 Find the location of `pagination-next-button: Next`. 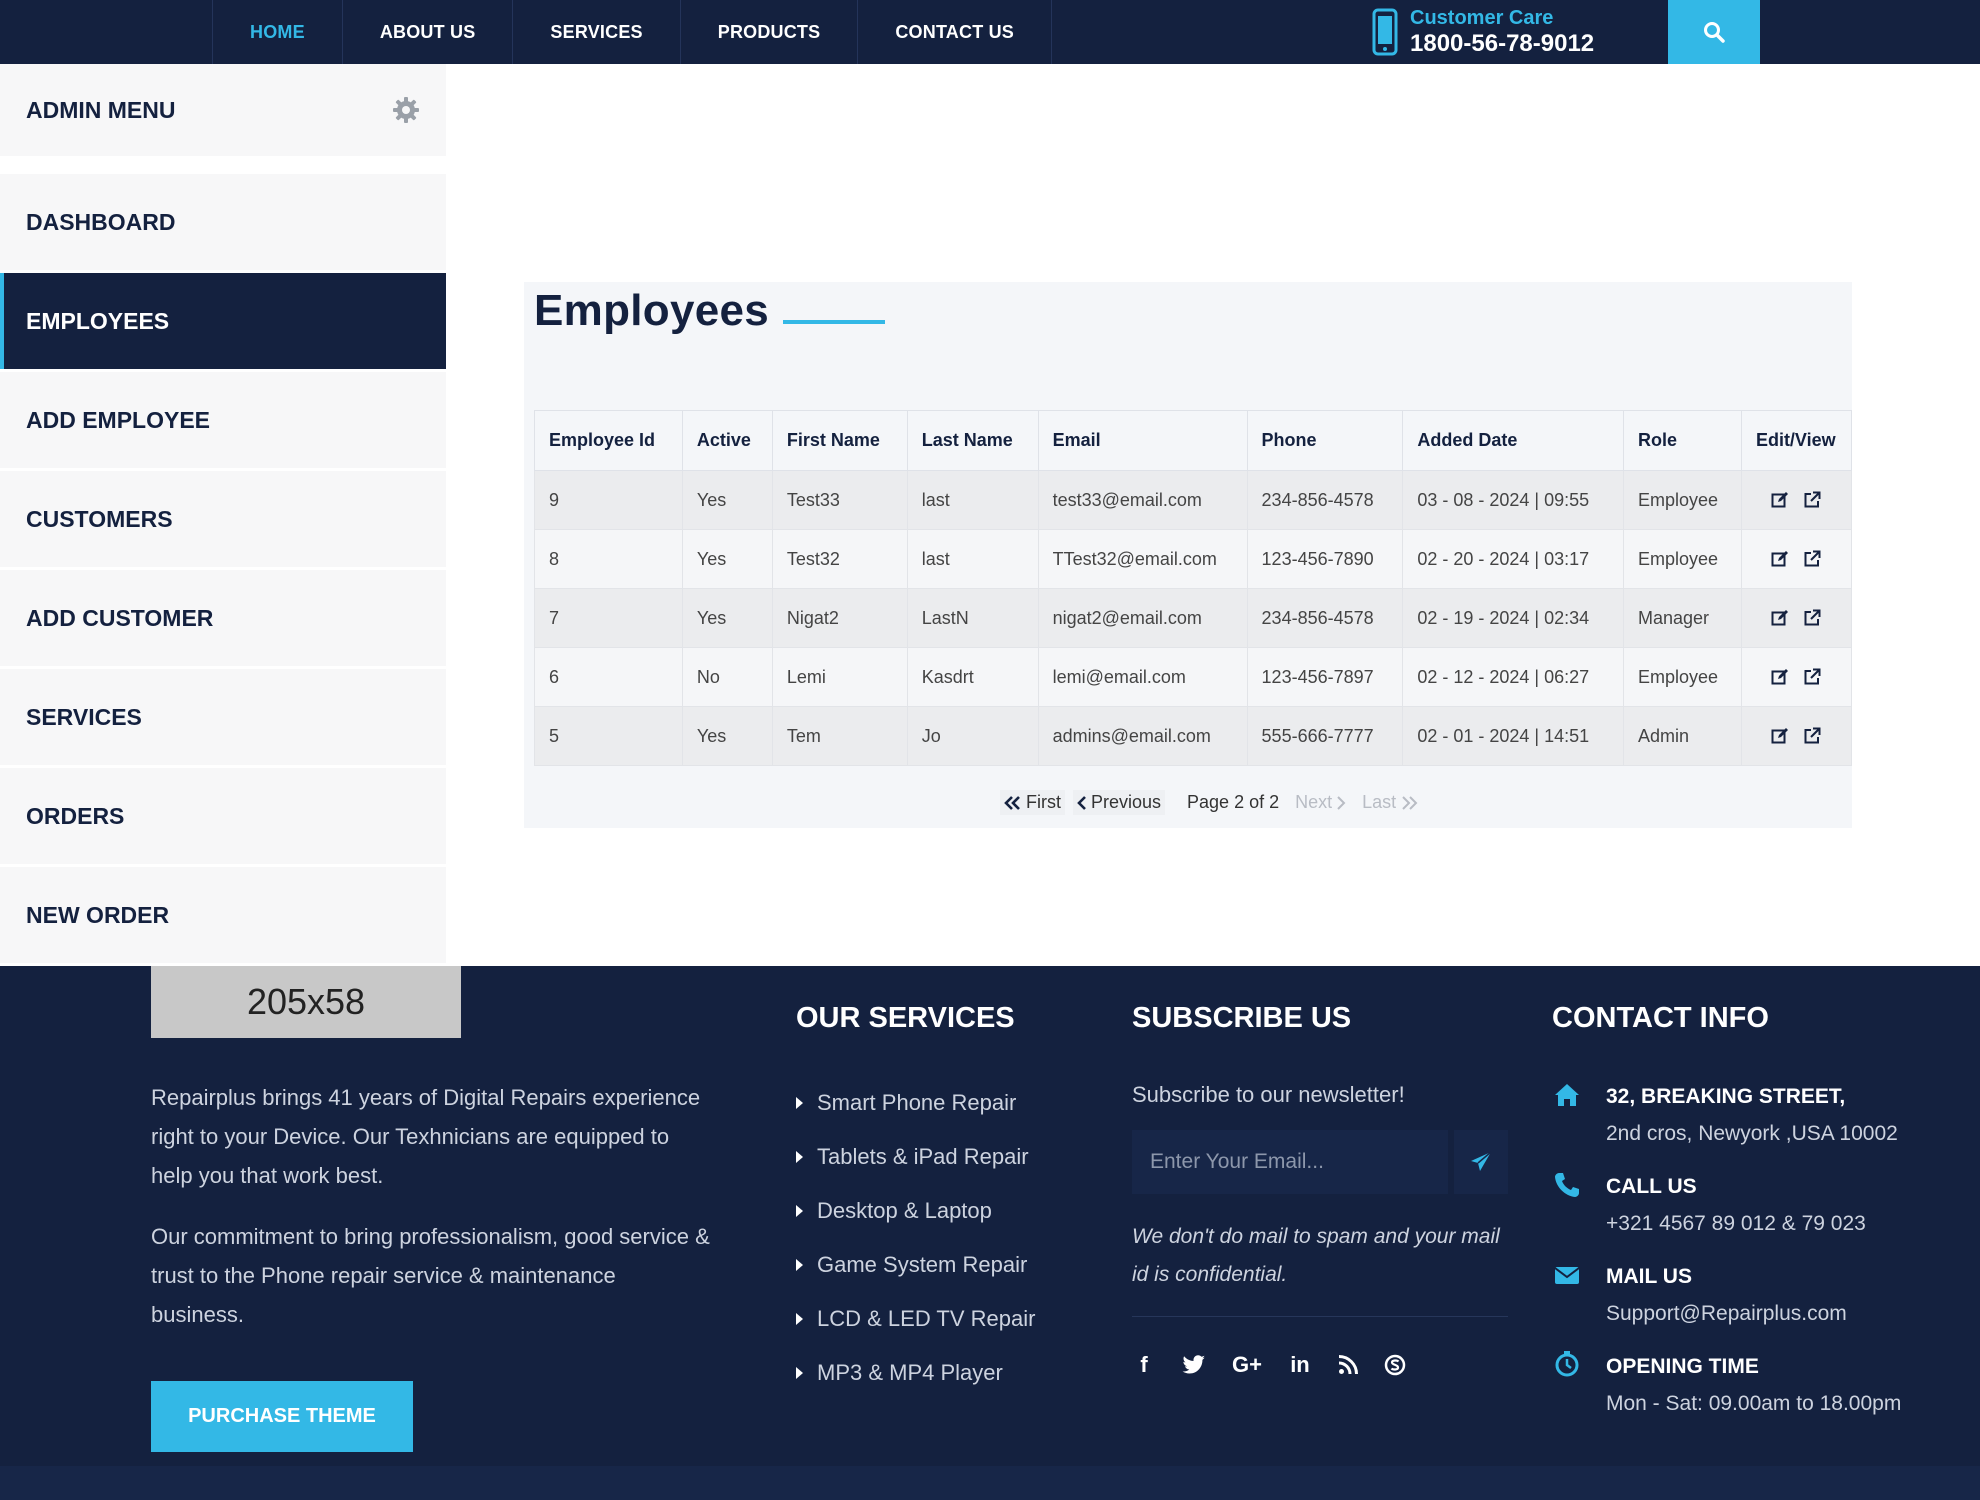

pagination-next-button: Next is located at coordinates (1320, 802).